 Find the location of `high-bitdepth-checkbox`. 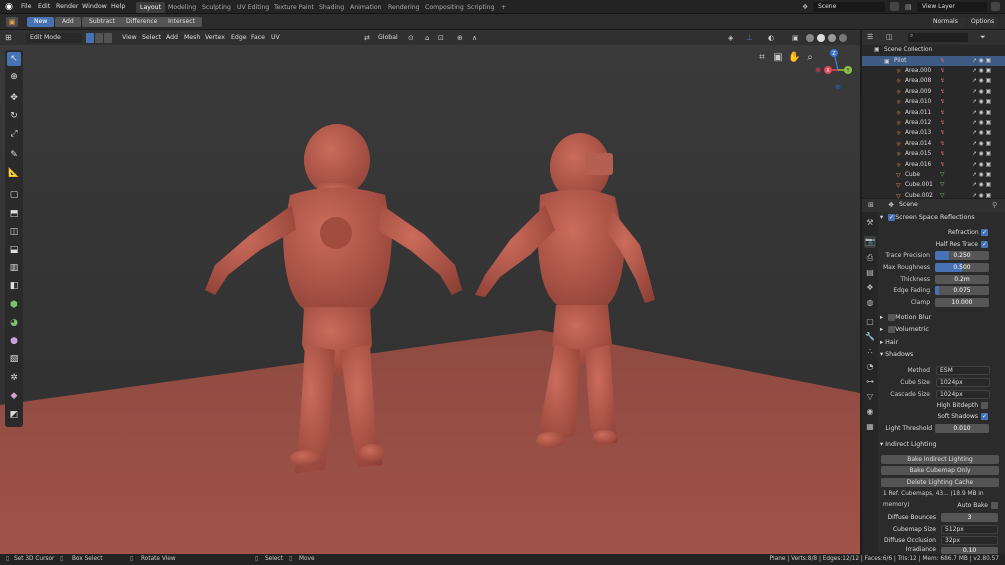

high-bitdepth-checkbox is located at coordinates (984, 405).